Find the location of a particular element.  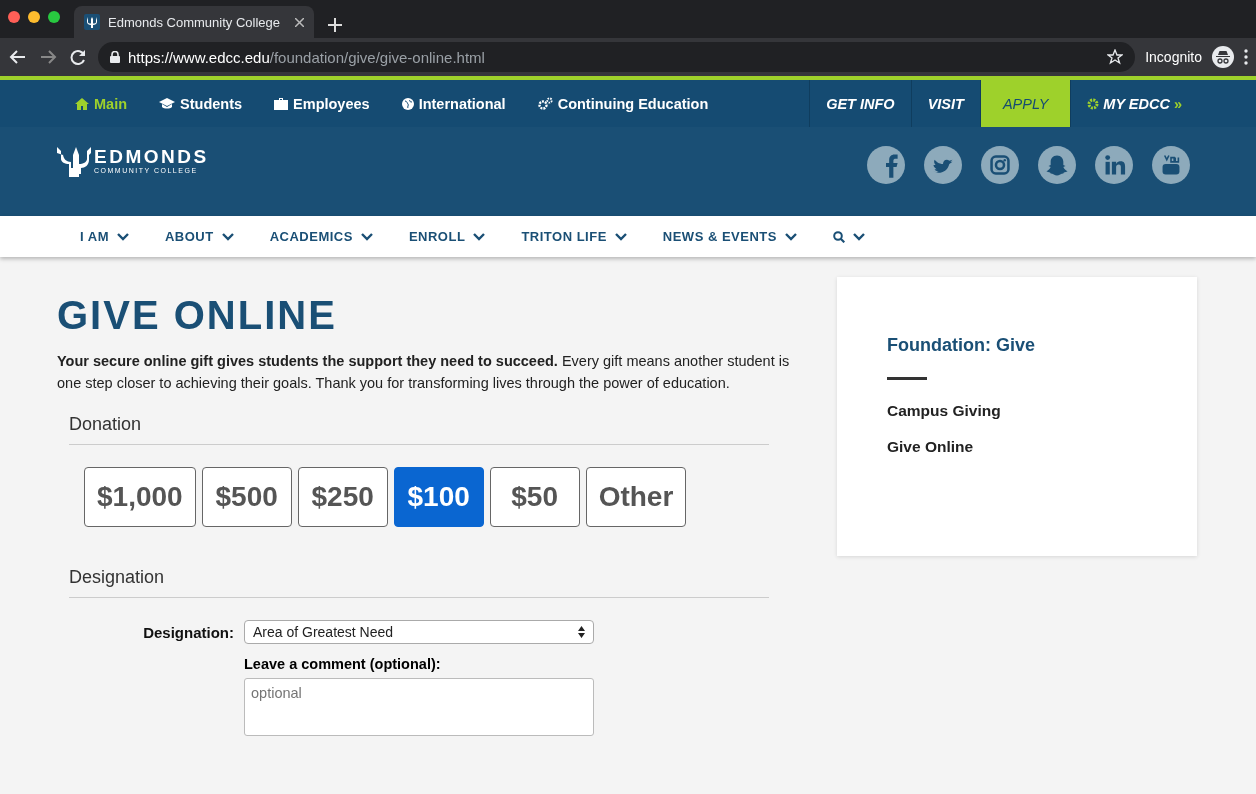

ghost-icon is located at coordinates (1057, 164).